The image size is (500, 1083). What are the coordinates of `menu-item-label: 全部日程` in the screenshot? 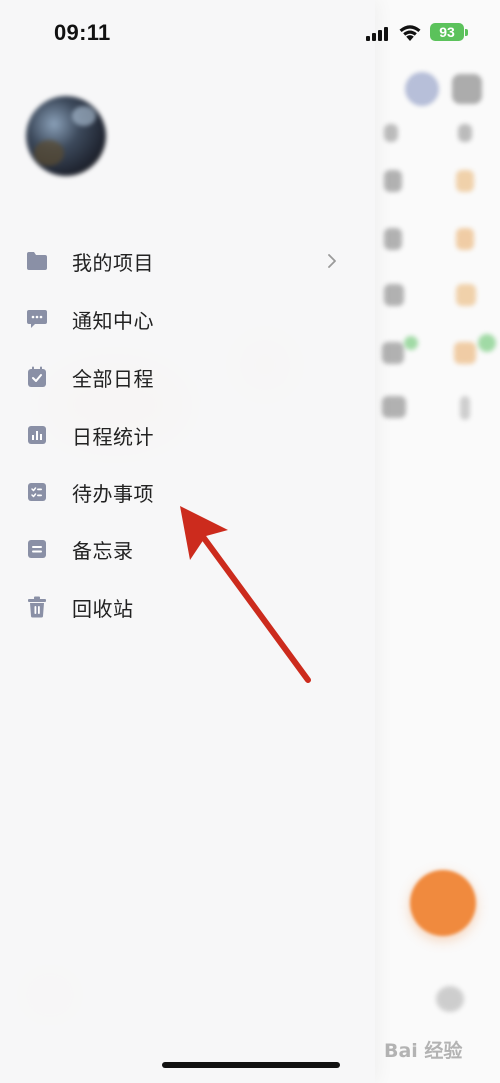 It's located at (113, 378).